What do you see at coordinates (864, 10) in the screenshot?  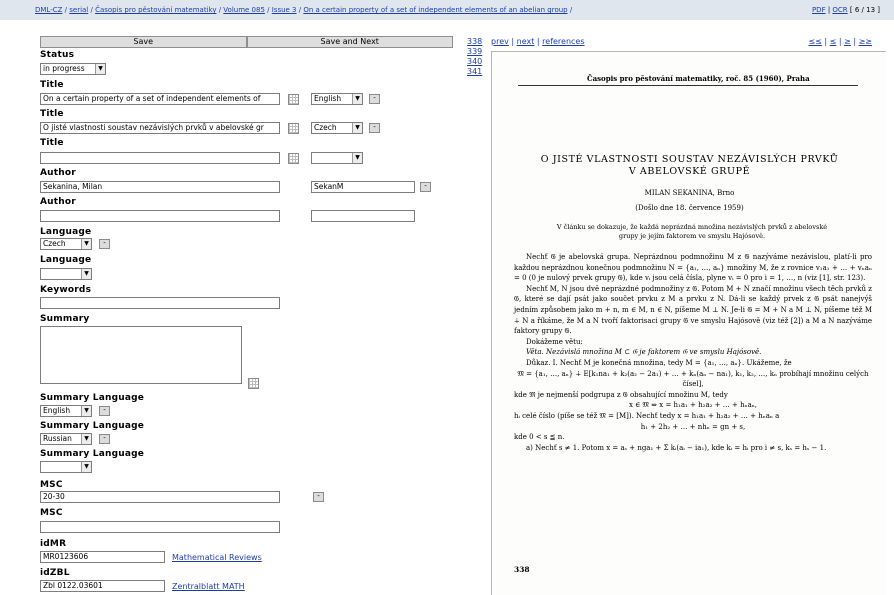 I see `page-counter: [ 6 / 13 ]` at bounding box center [864, 10].